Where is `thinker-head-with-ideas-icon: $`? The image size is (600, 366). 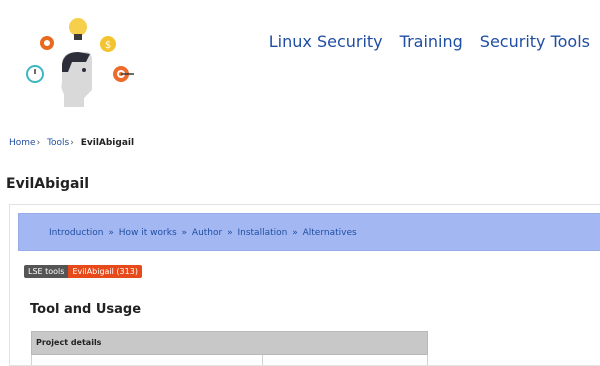
thinker-head-with-ideas-icon: $ is located at coordinates (80, 62).